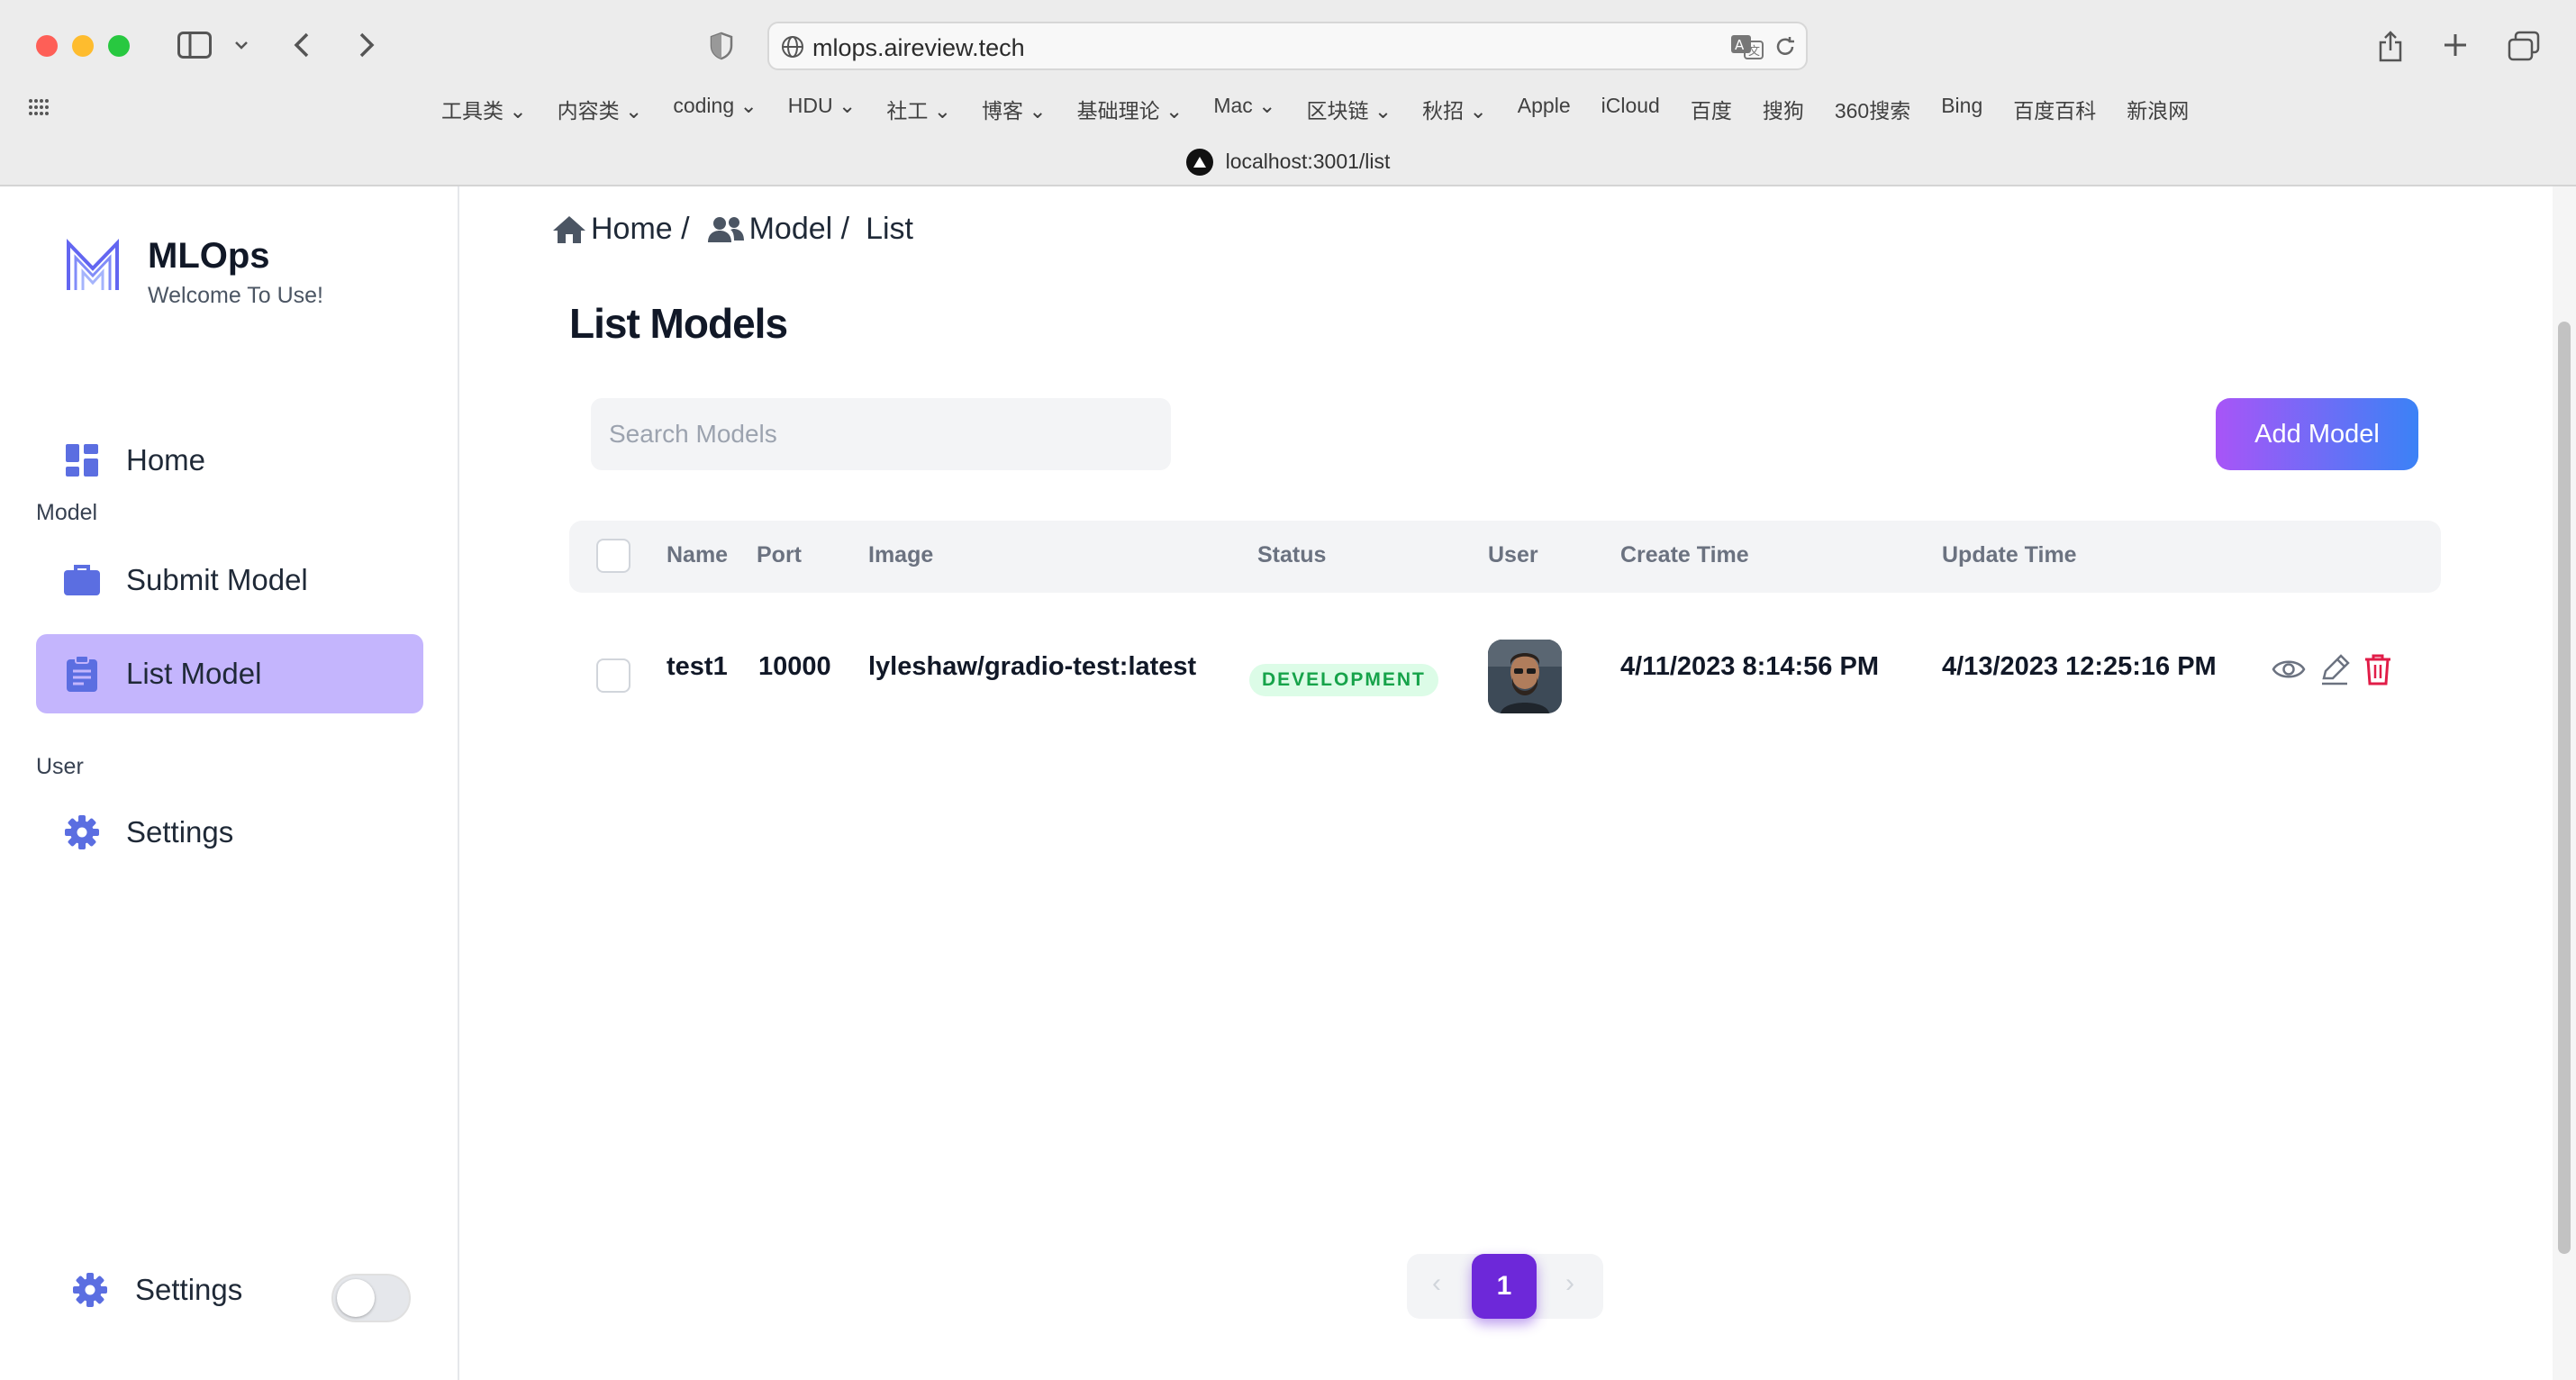 The width and height of the screenshot is (2576, 1380). Describe the element at coordinates (1436, 1283) in the screenshot. I see `previous-page-button: ‹` at that location.